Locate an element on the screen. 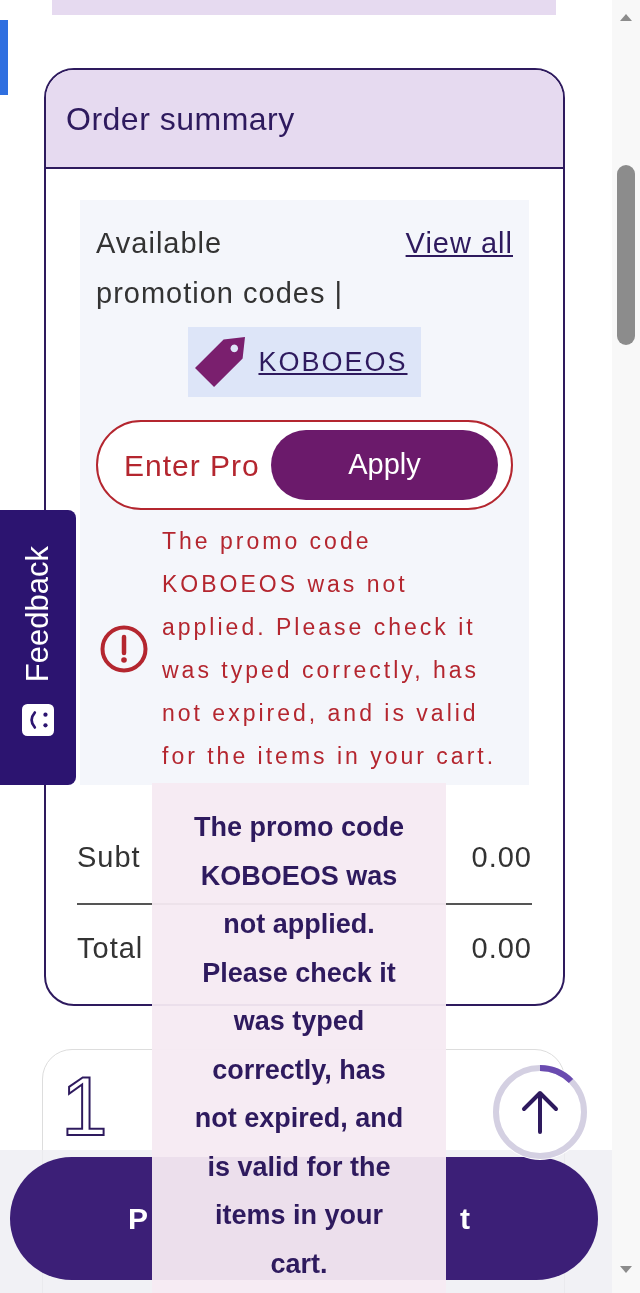  smiley-icon is located at coordinates (38, 720).